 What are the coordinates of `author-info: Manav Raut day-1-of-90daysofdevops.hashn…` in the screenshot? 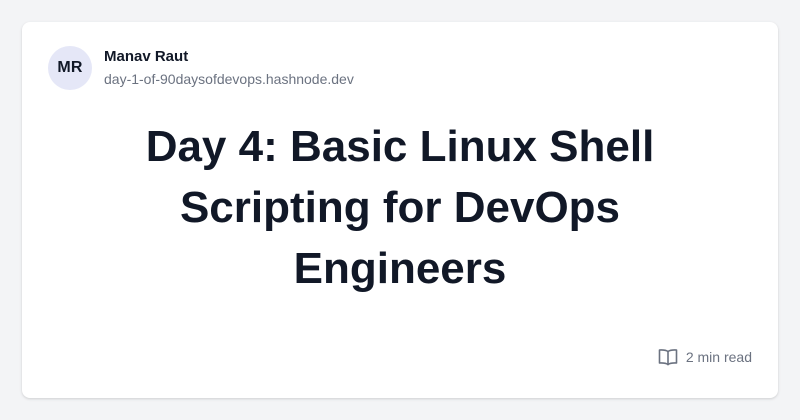 It's located at (229, 68).